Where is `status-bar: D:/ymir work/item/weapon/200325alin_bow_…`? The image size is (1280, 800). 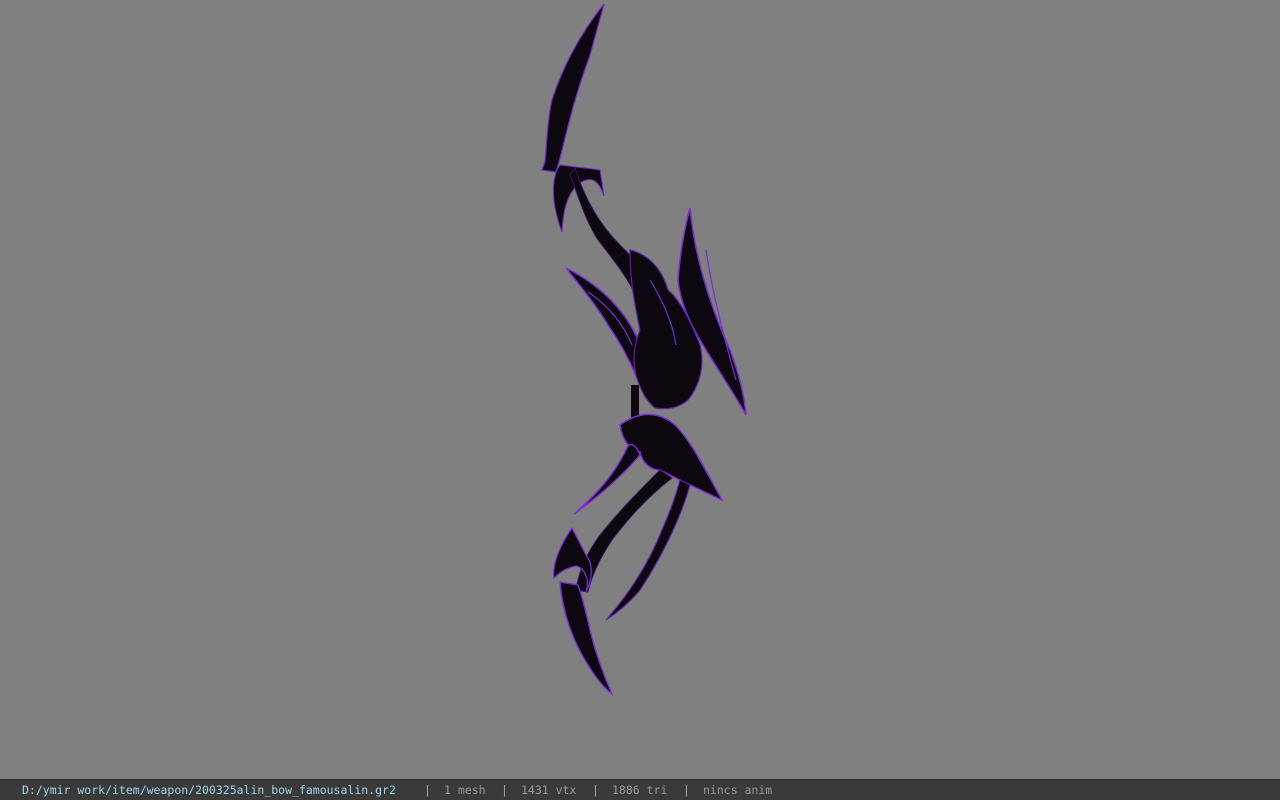 status-bar: D:/ymir work/item/weapon/200325alin_bow_… is located at coordinates (640, 789).